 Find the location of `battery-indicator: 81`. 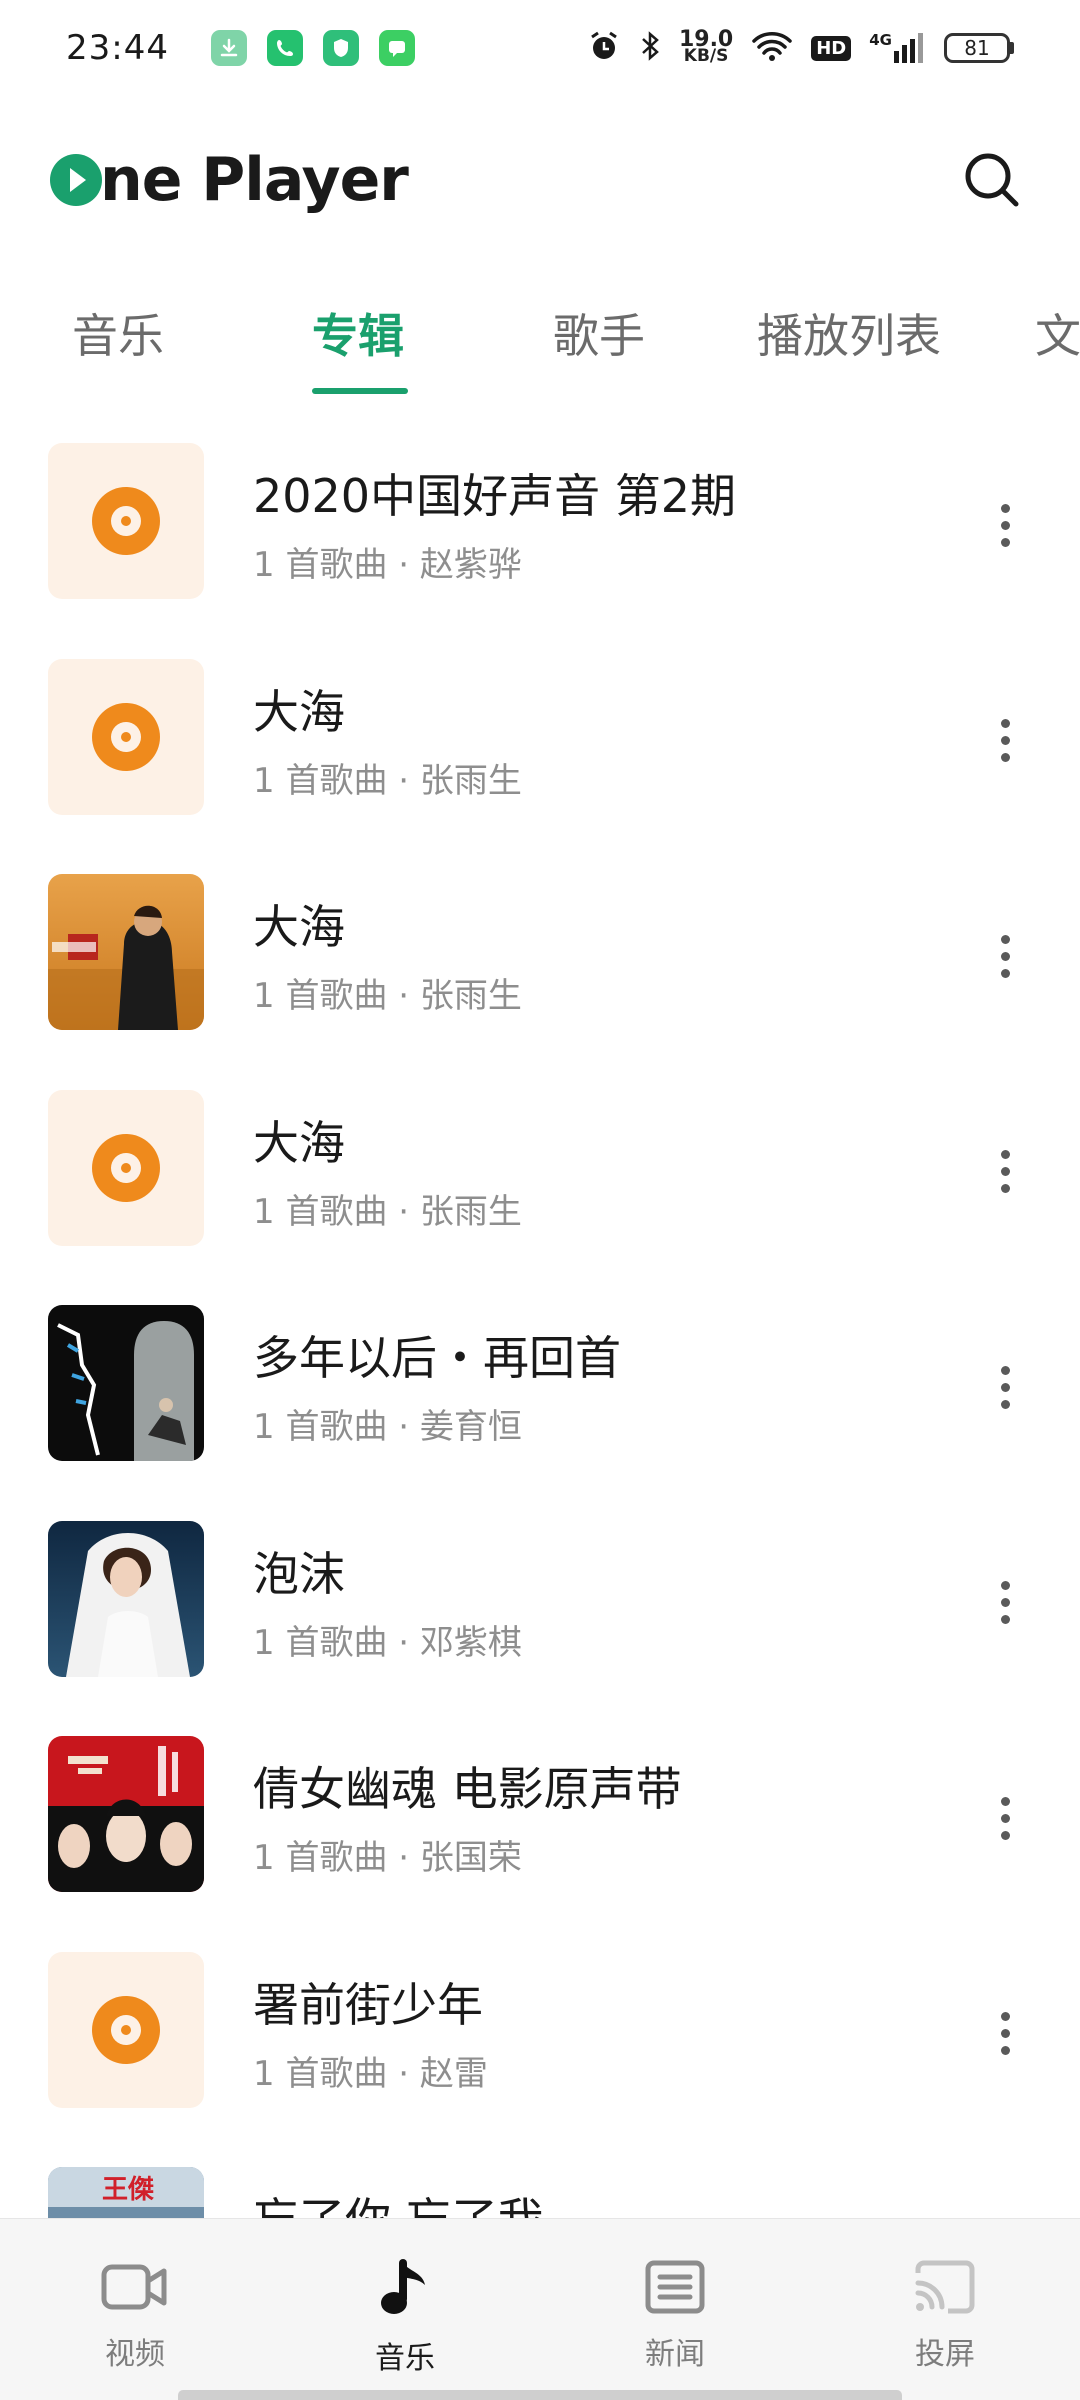

battery-indicator: 81 is located at coordinates (979, 48).